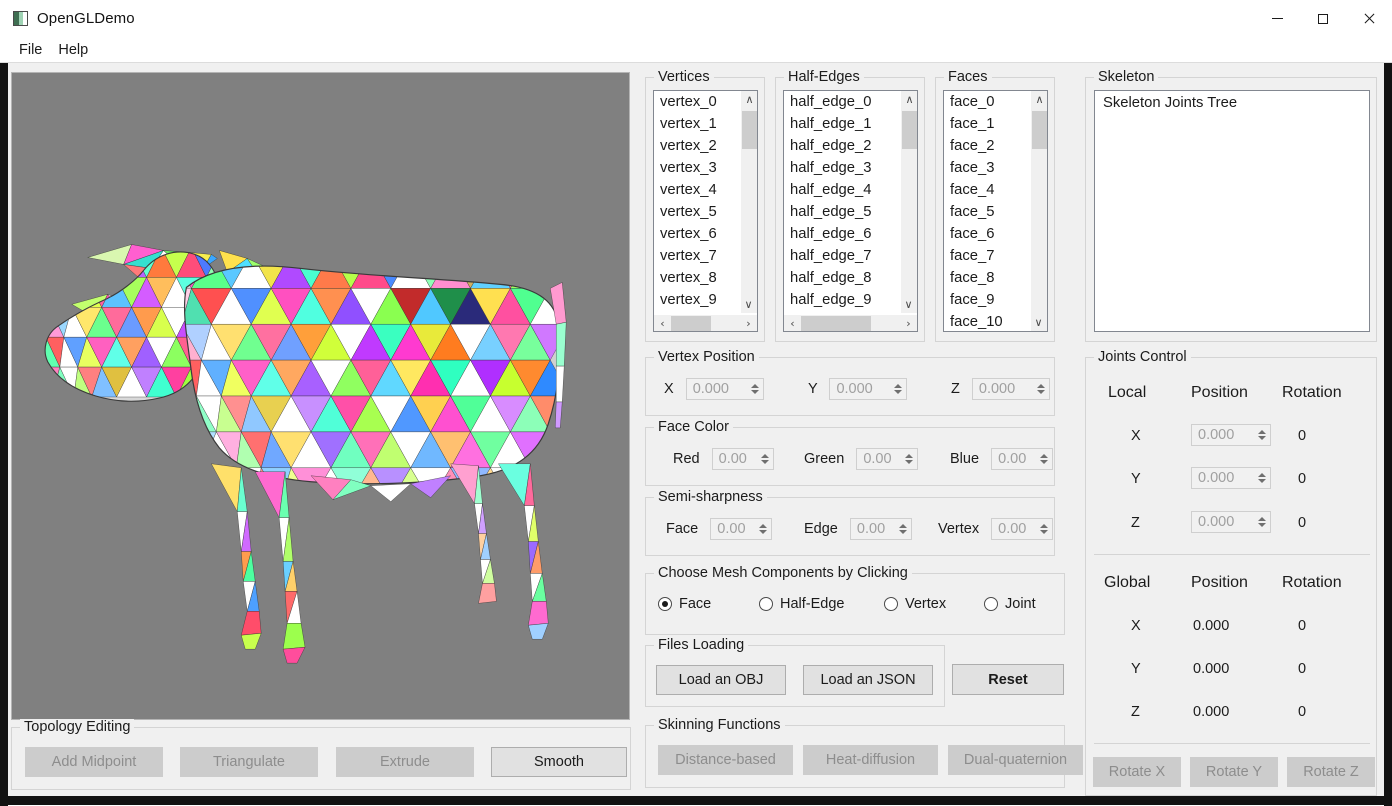  What do you see at coordinates (841, 190) in the screenshot?
I see `list-item: half_edge_4` at bounding box center [841, 190].